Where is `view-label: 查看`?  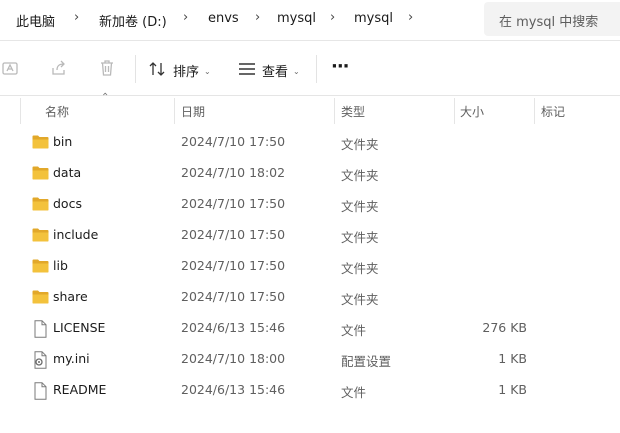
view-label: 查看 is located at coordinates (275, 72).